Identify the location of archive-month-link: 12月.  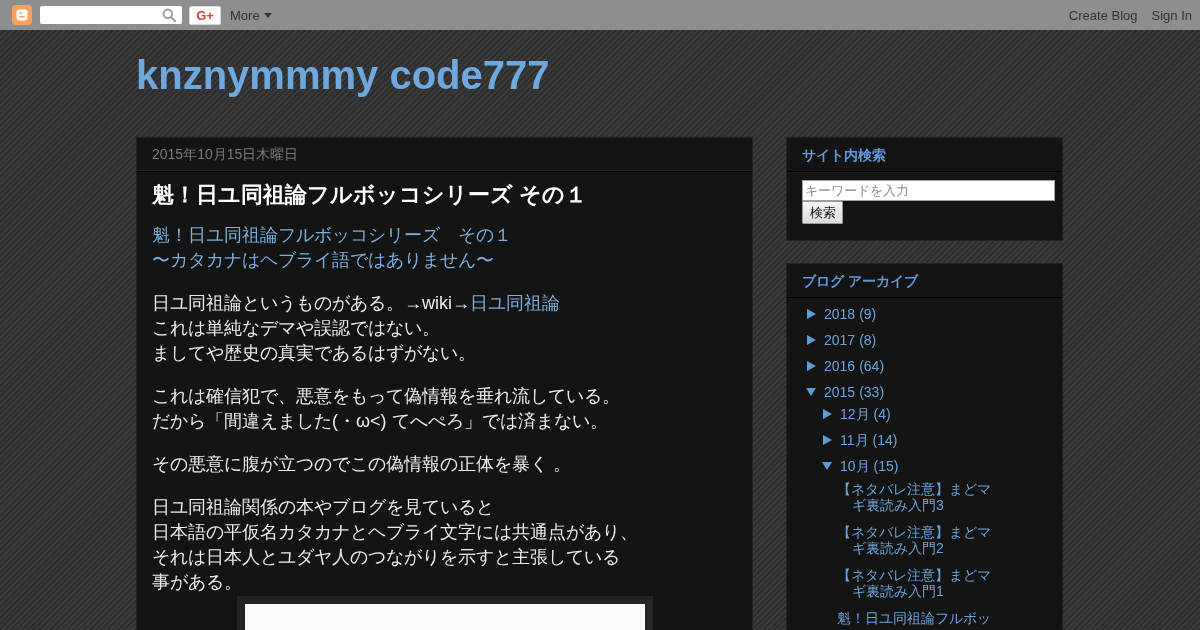
(855, 414).